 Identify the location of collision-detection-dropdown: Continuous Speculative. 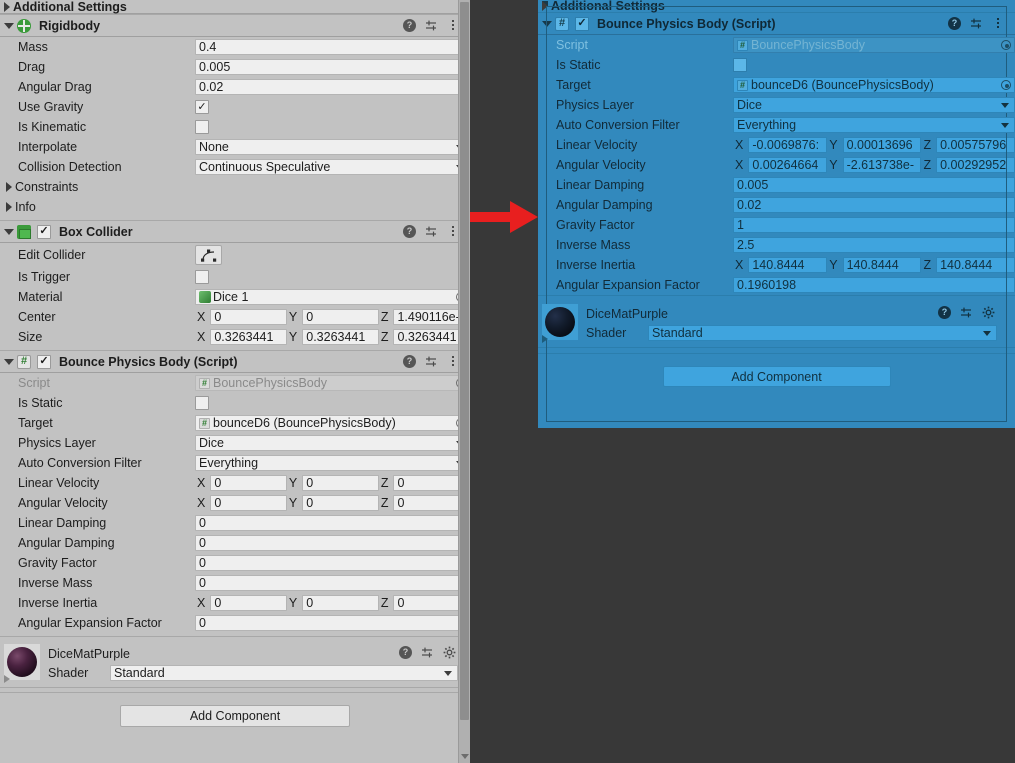
(332, 167).